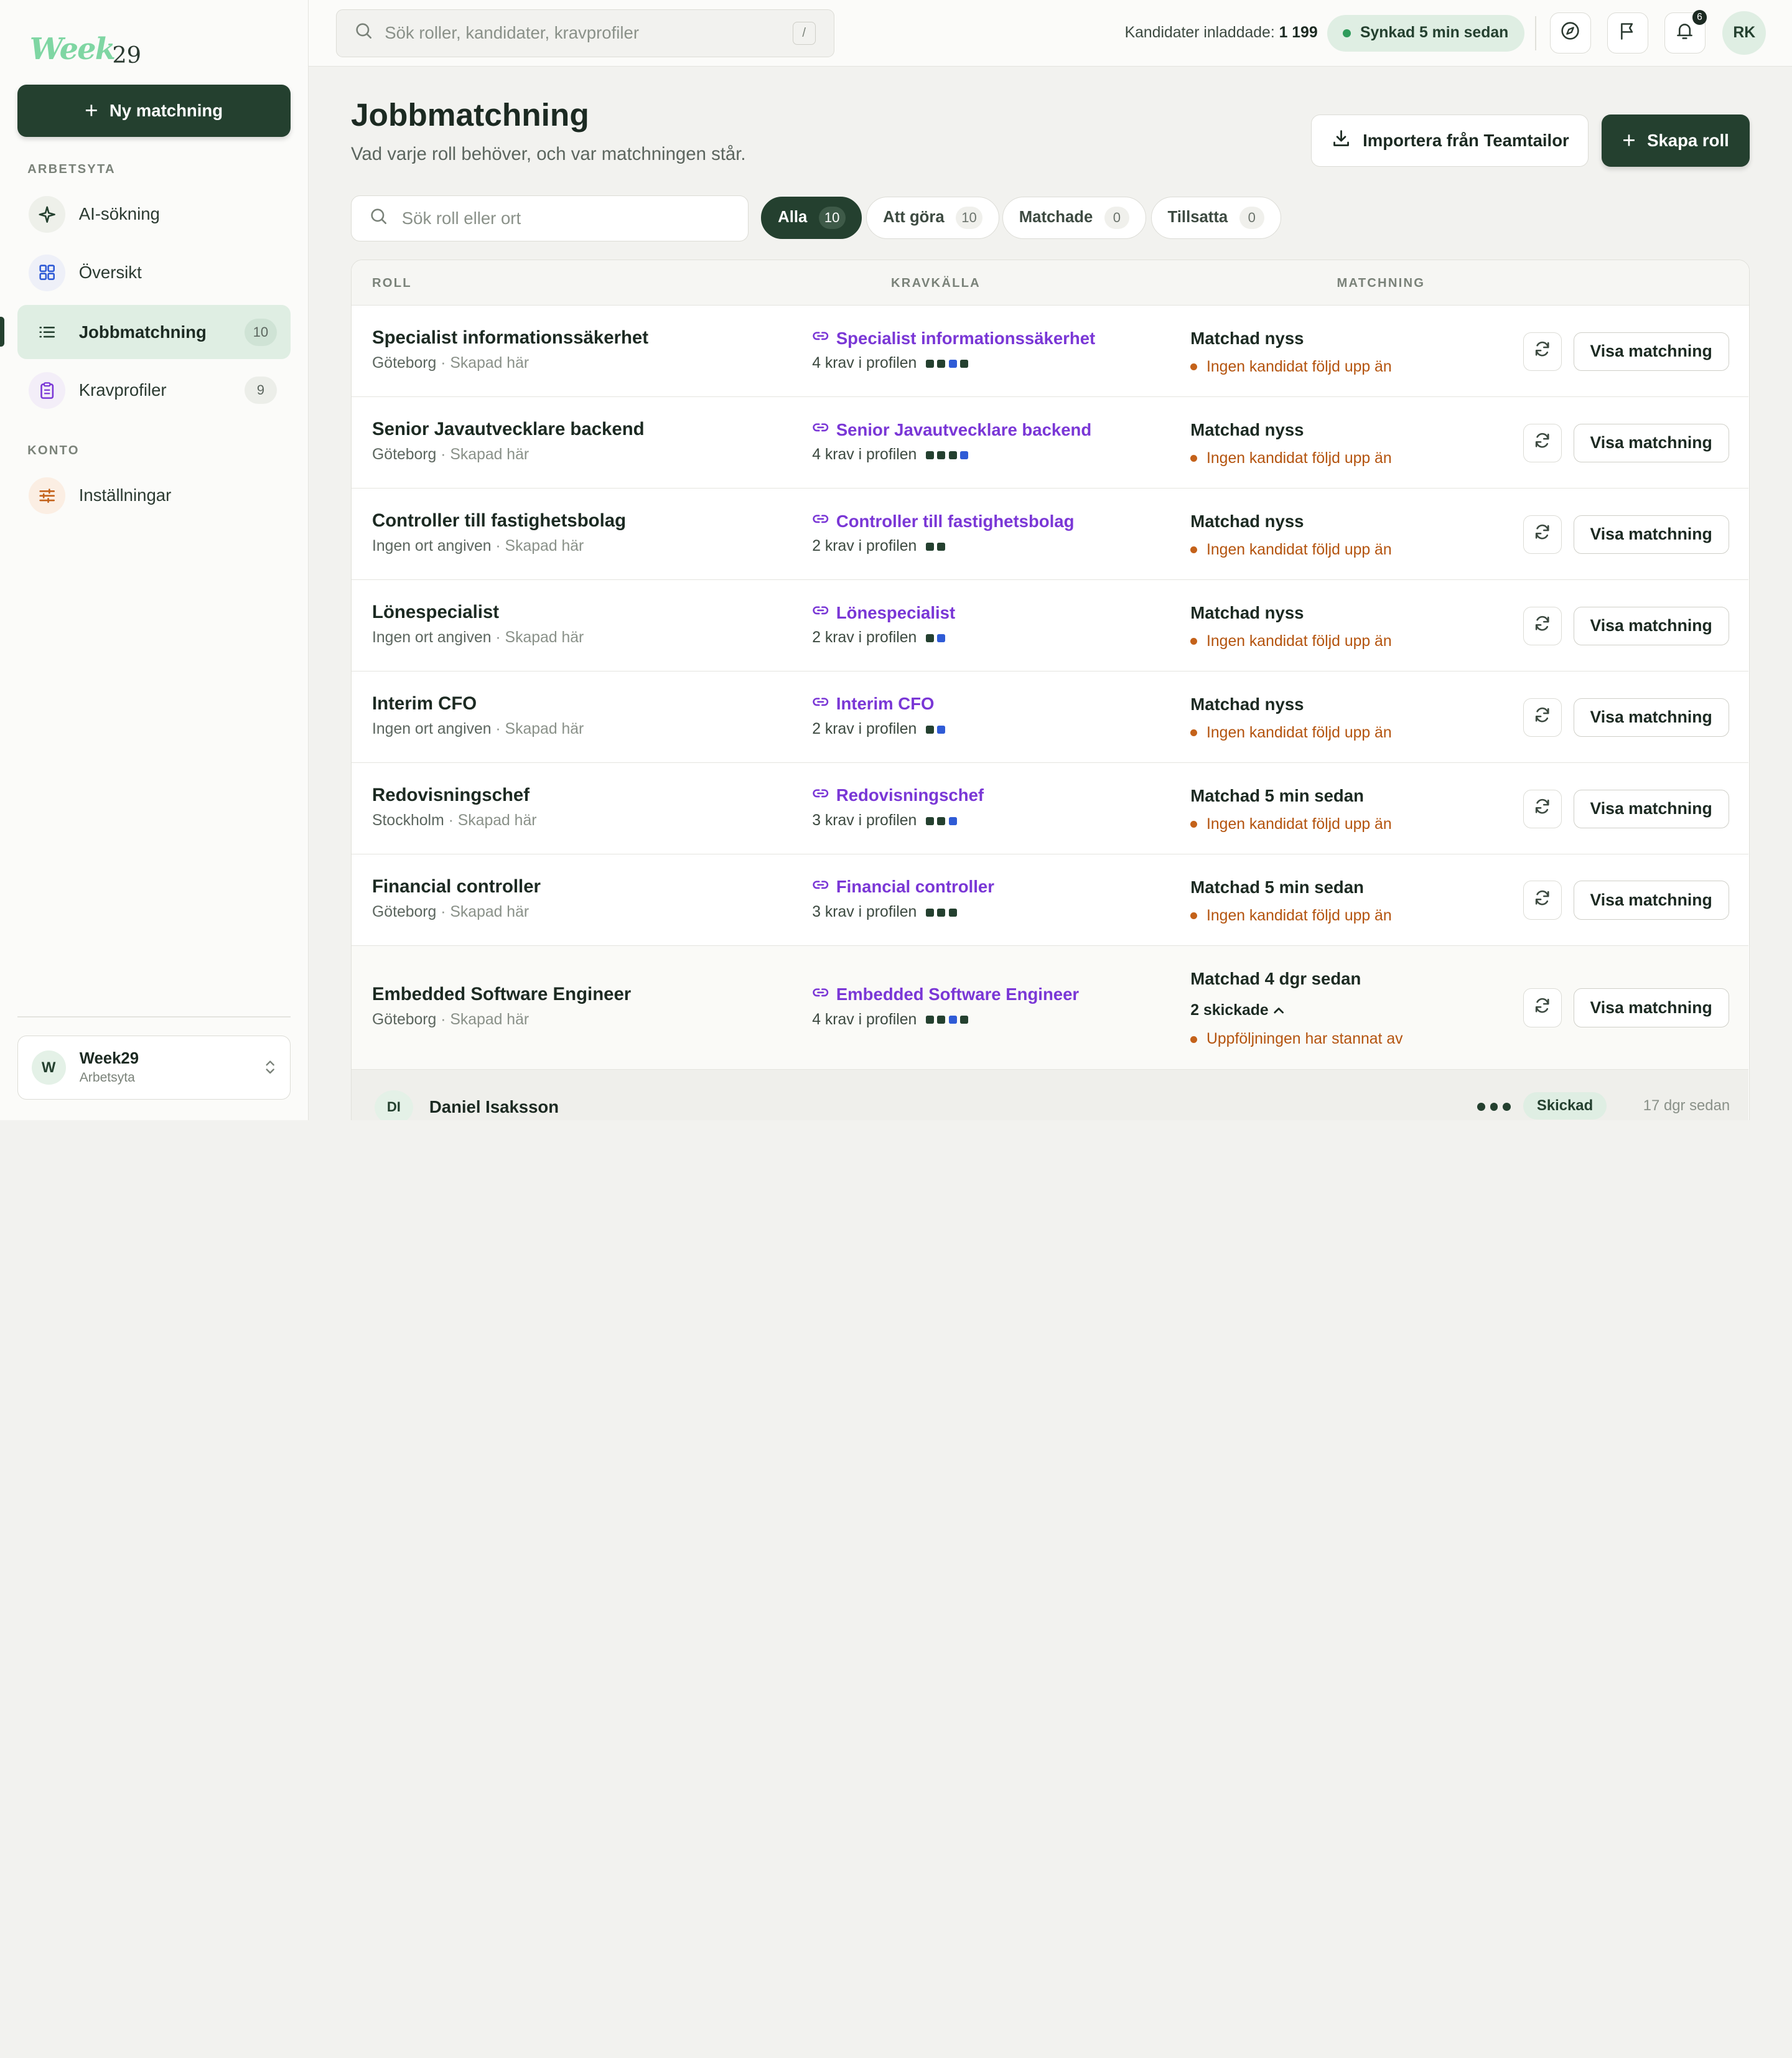 The width and height of the screenshot is (1792, 2058). What do you see at coordinates (451, 795) in the screenshot?
I see `role-title: Redovisningschef` at bounding box center [451, 795].